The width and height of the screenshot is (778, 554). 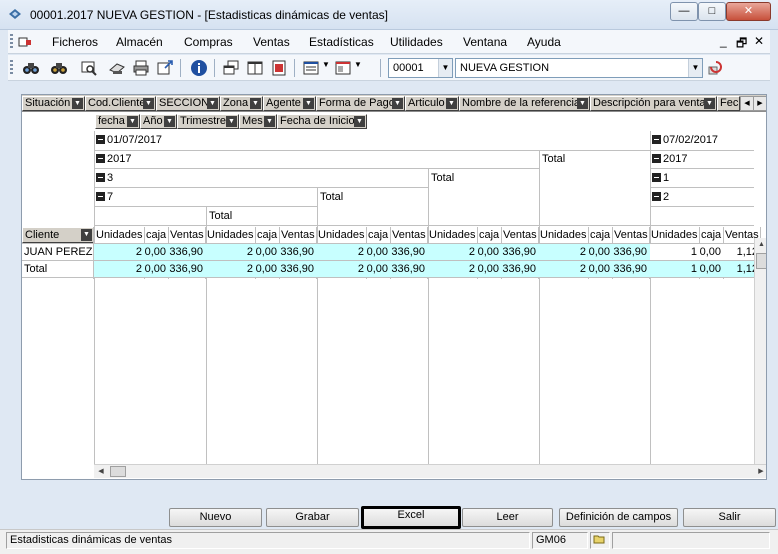 What do you see at coordinates (231, 68) in the screenshot?
I see `cascade-windows-icon` at bounding box center [231, 68].